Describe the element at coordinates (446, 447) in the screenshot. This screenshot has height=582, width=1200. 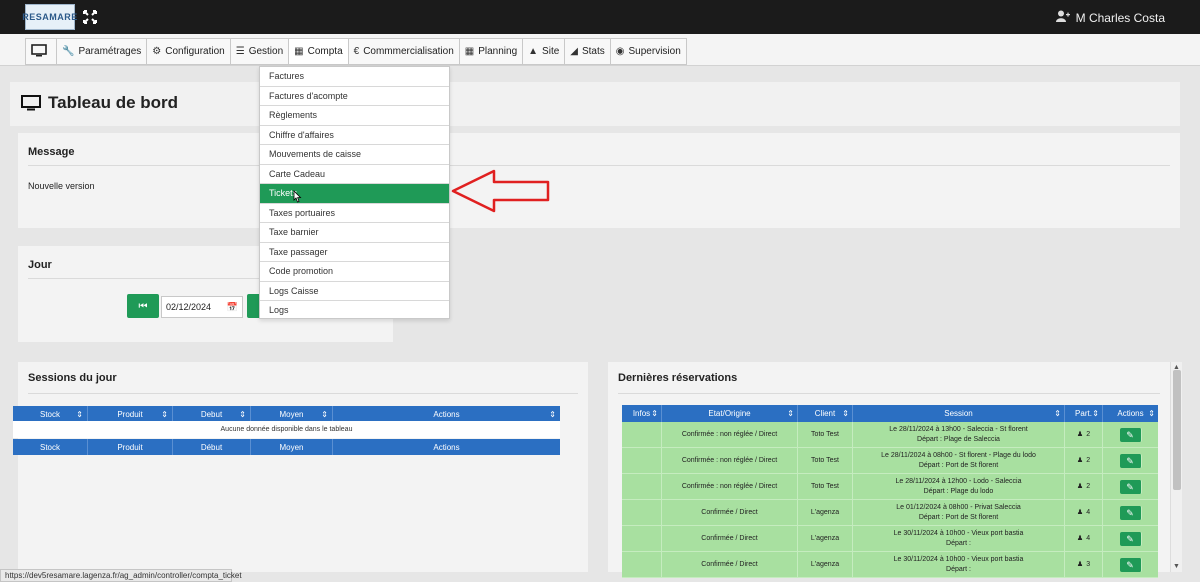
I see `footer-cell: Actions` at that location.